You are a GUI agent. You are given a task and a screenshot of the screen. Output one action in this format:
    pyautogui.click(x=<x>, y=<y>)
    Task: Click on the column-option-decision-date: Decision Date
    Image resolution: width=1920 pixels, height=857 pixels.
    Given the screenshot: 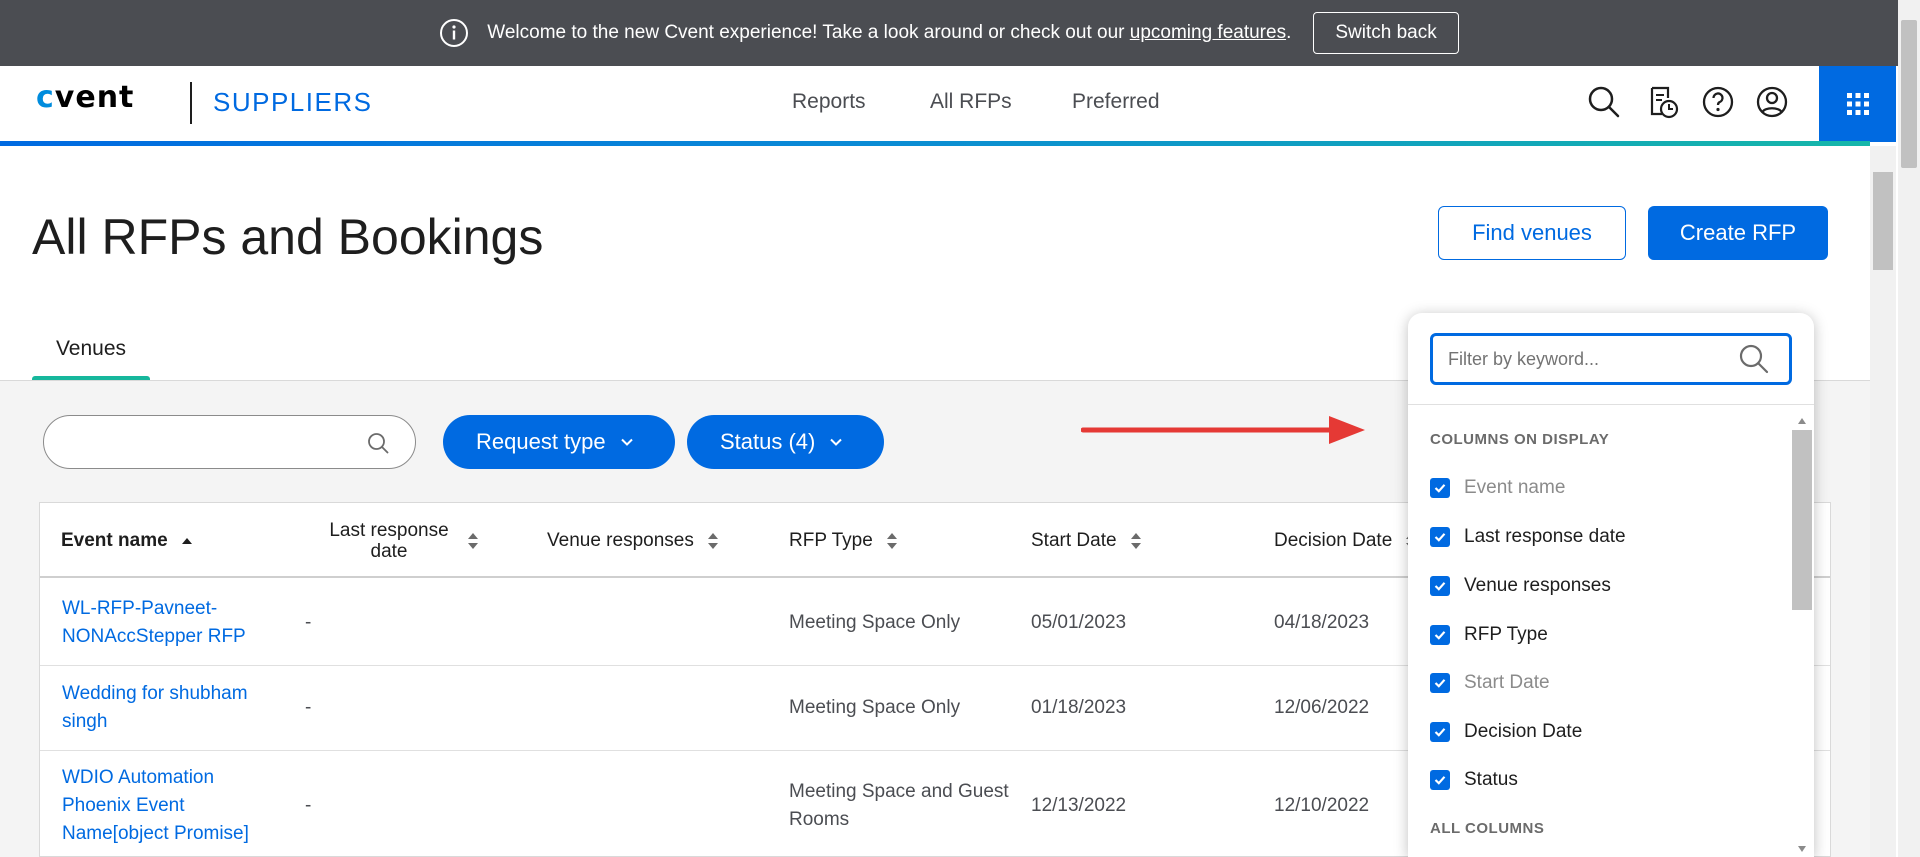 What is the action you would take?
    pyautogui.click(x=1506, y=732)
    